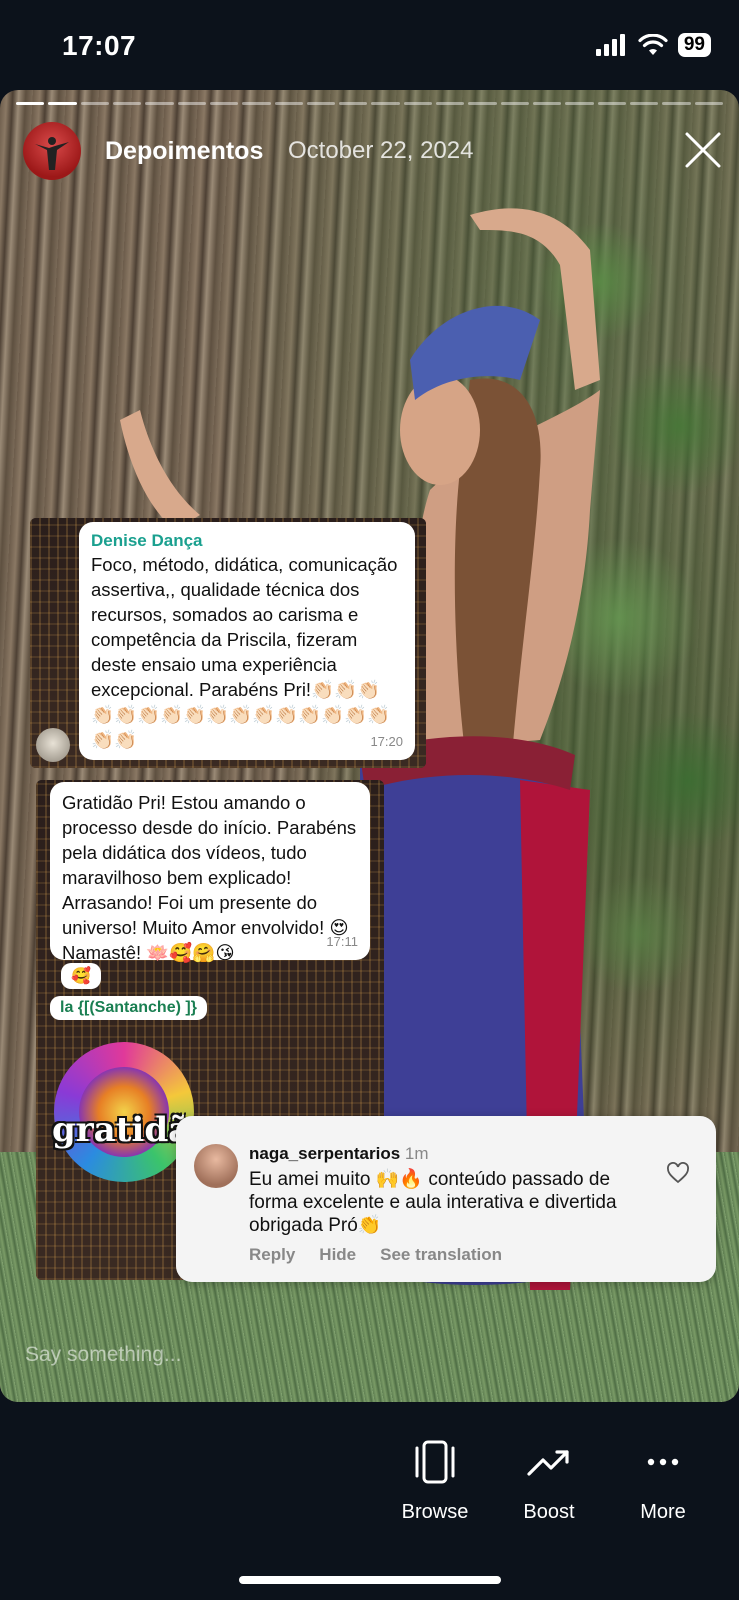  What do you see at coordinates (147, 540) in the screenshot?
I see `message-sender: Denise Dança` at bounding box center [147, 540].